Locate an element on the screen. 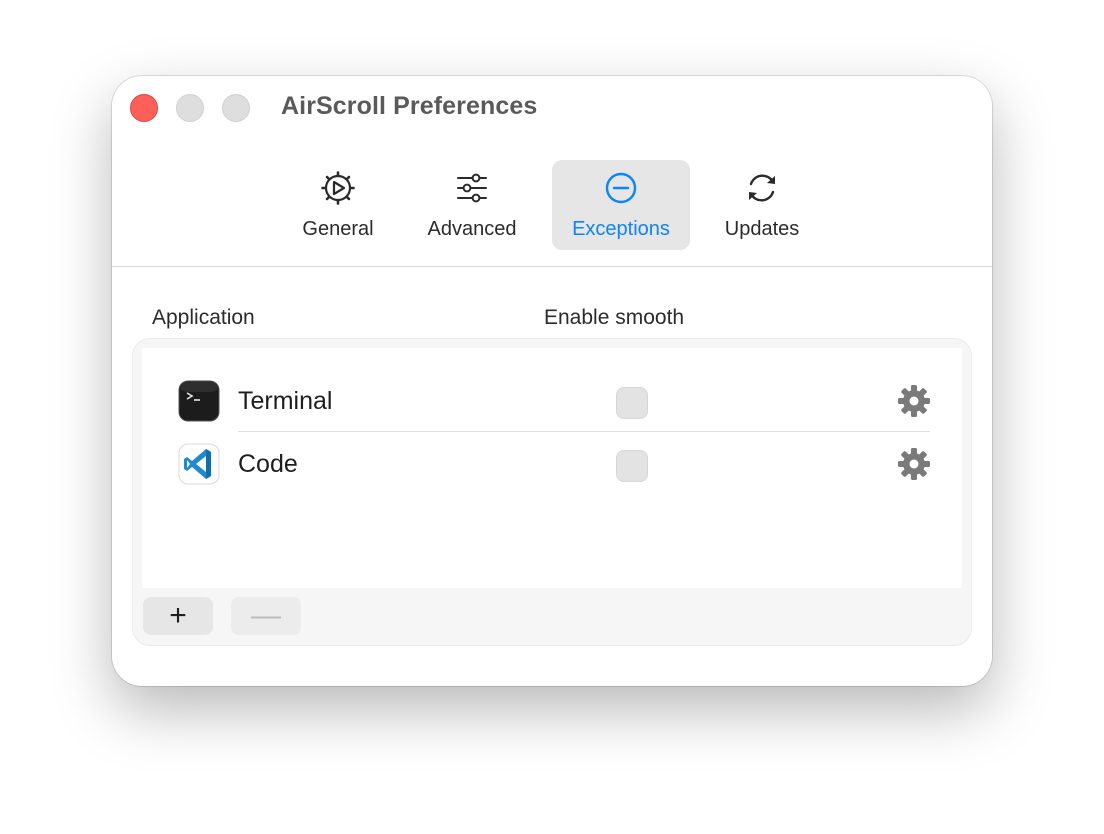 This screenshot has width=1104, height=834. general-icon is located at coordinates (338, 188).